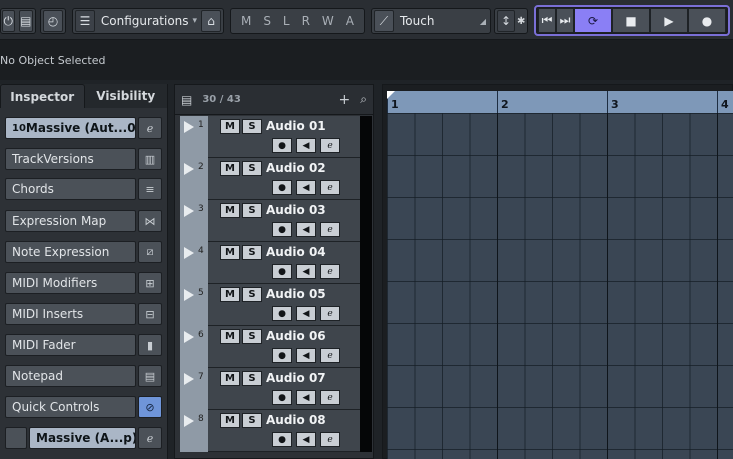 This screenshot has height=459, width=733. I want to click on inspector-track-row: 10 Massive (Aut...01 ▶ ℯ, so click(83, 128).